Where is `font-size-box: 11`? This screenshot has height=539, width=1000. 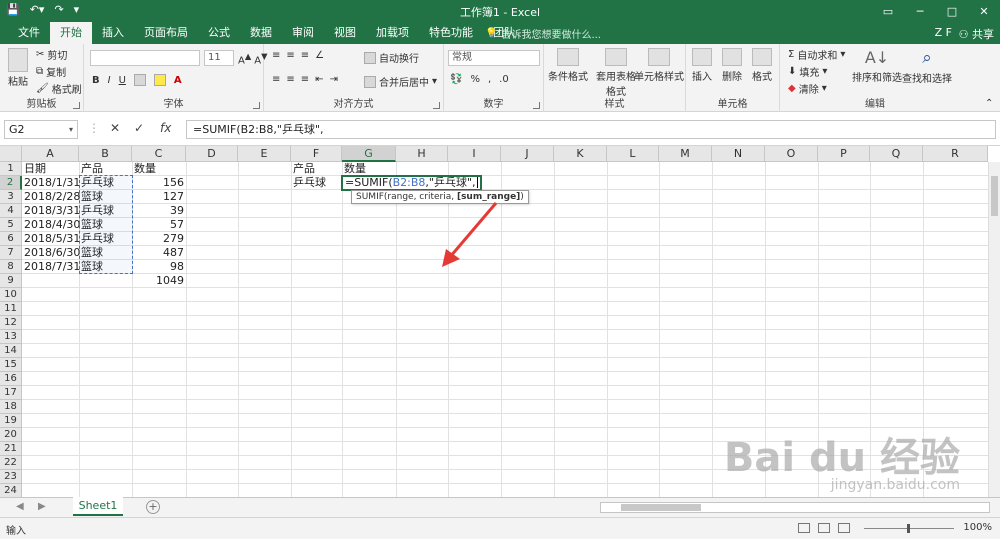 font-size-box: 11 is located at coordinates (219, 58).